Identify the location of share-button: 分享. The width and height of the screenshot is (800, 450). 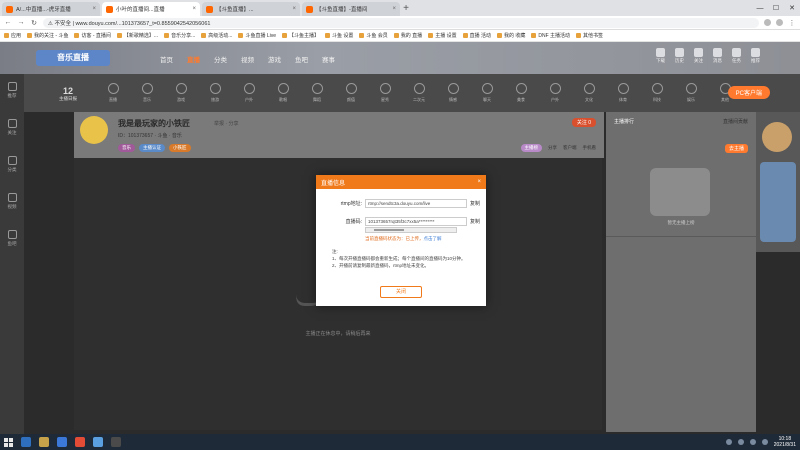
(552, 148).